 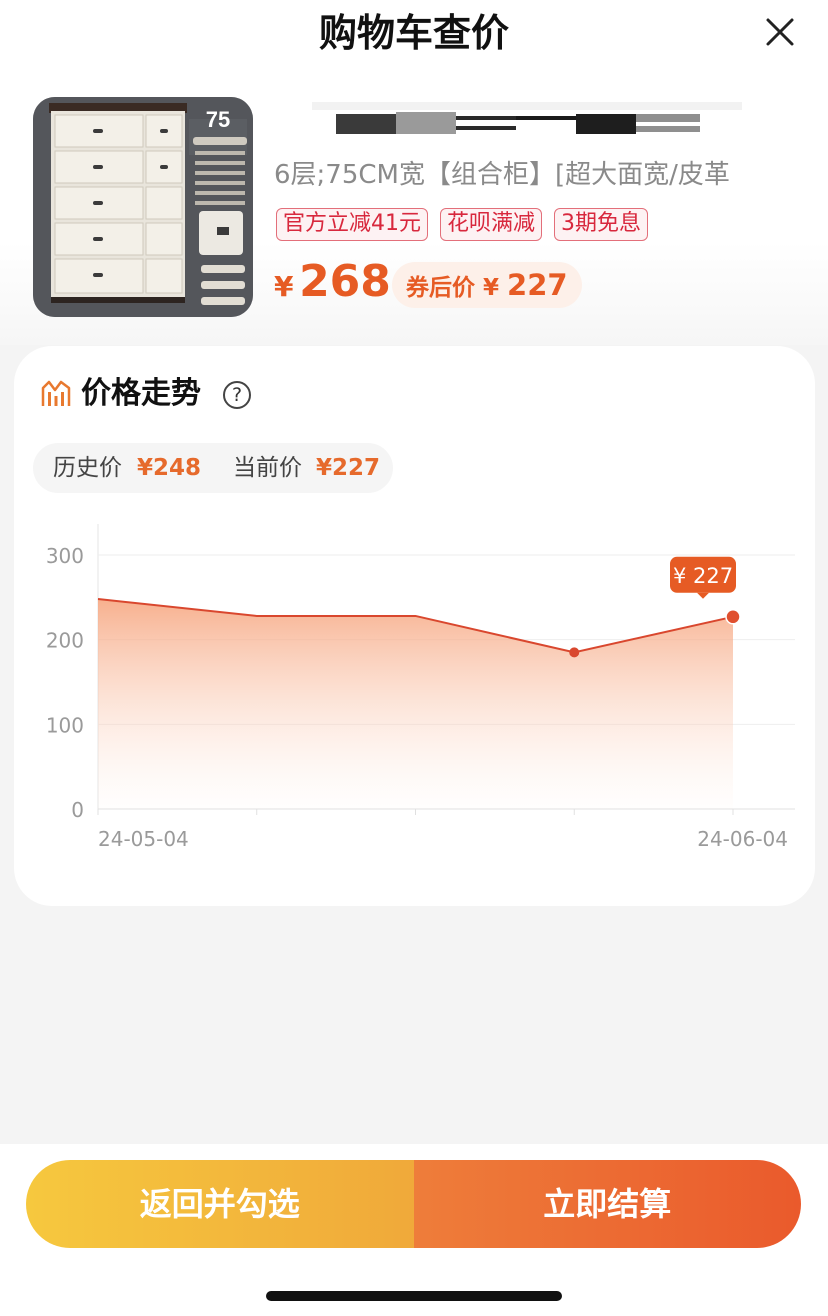 What do you see at coordinates (491, 224) in the screenshot?
I see `promo-tag-huabei: 花呗满减` at bounding box center [491, 224].